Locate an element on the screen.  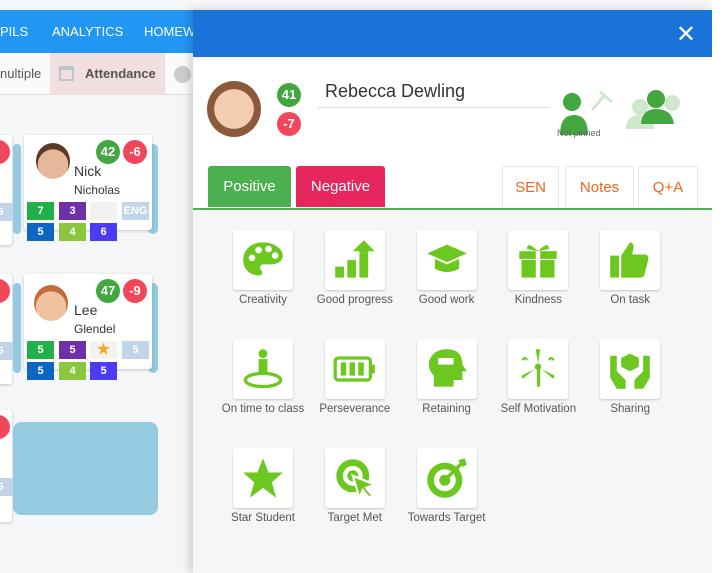
tab-sen: SEN is located at coordinates (530, 186).